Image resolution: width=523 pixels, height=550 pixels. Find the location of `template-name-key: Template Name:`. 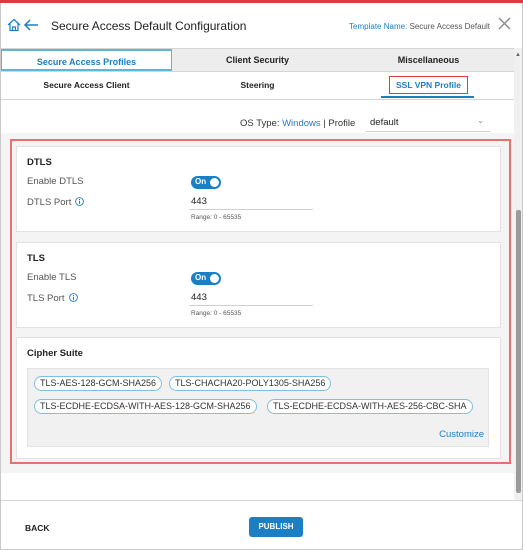

template-name-key: Template Name: is located at coordinates (378, 26).